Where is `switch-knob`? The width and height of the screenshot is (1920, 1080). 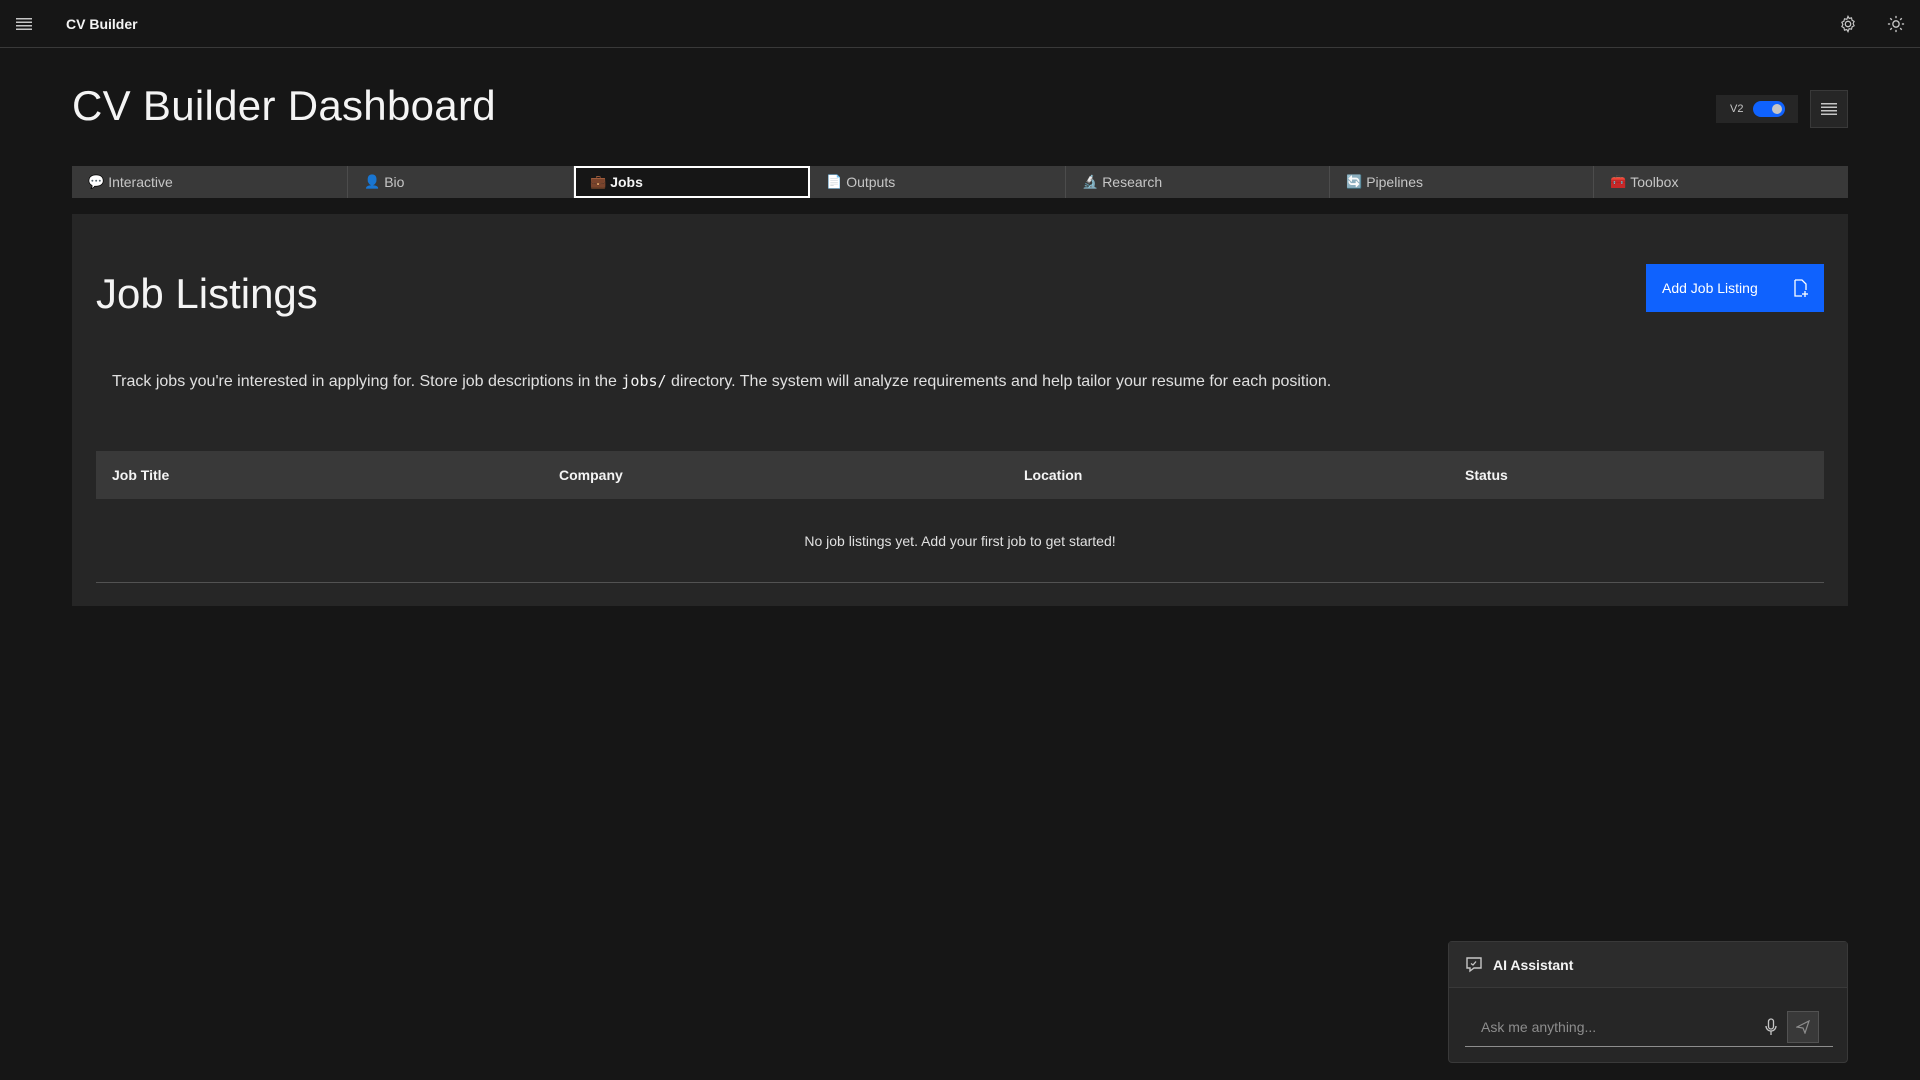 switch-knob is located at coordinates (1777, 109).